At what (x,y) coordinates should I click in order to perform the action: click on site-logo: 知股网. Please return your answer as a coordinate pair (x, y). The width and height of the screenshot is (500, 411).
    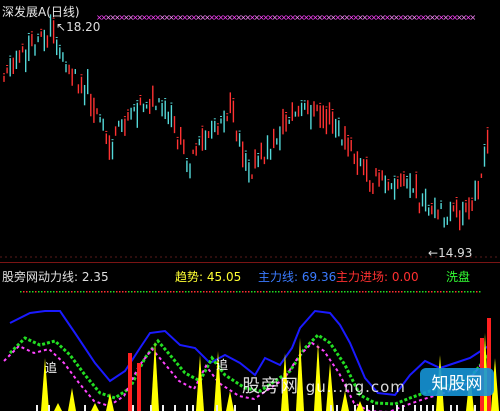
    Looking at the image, I should click on (457, 382).